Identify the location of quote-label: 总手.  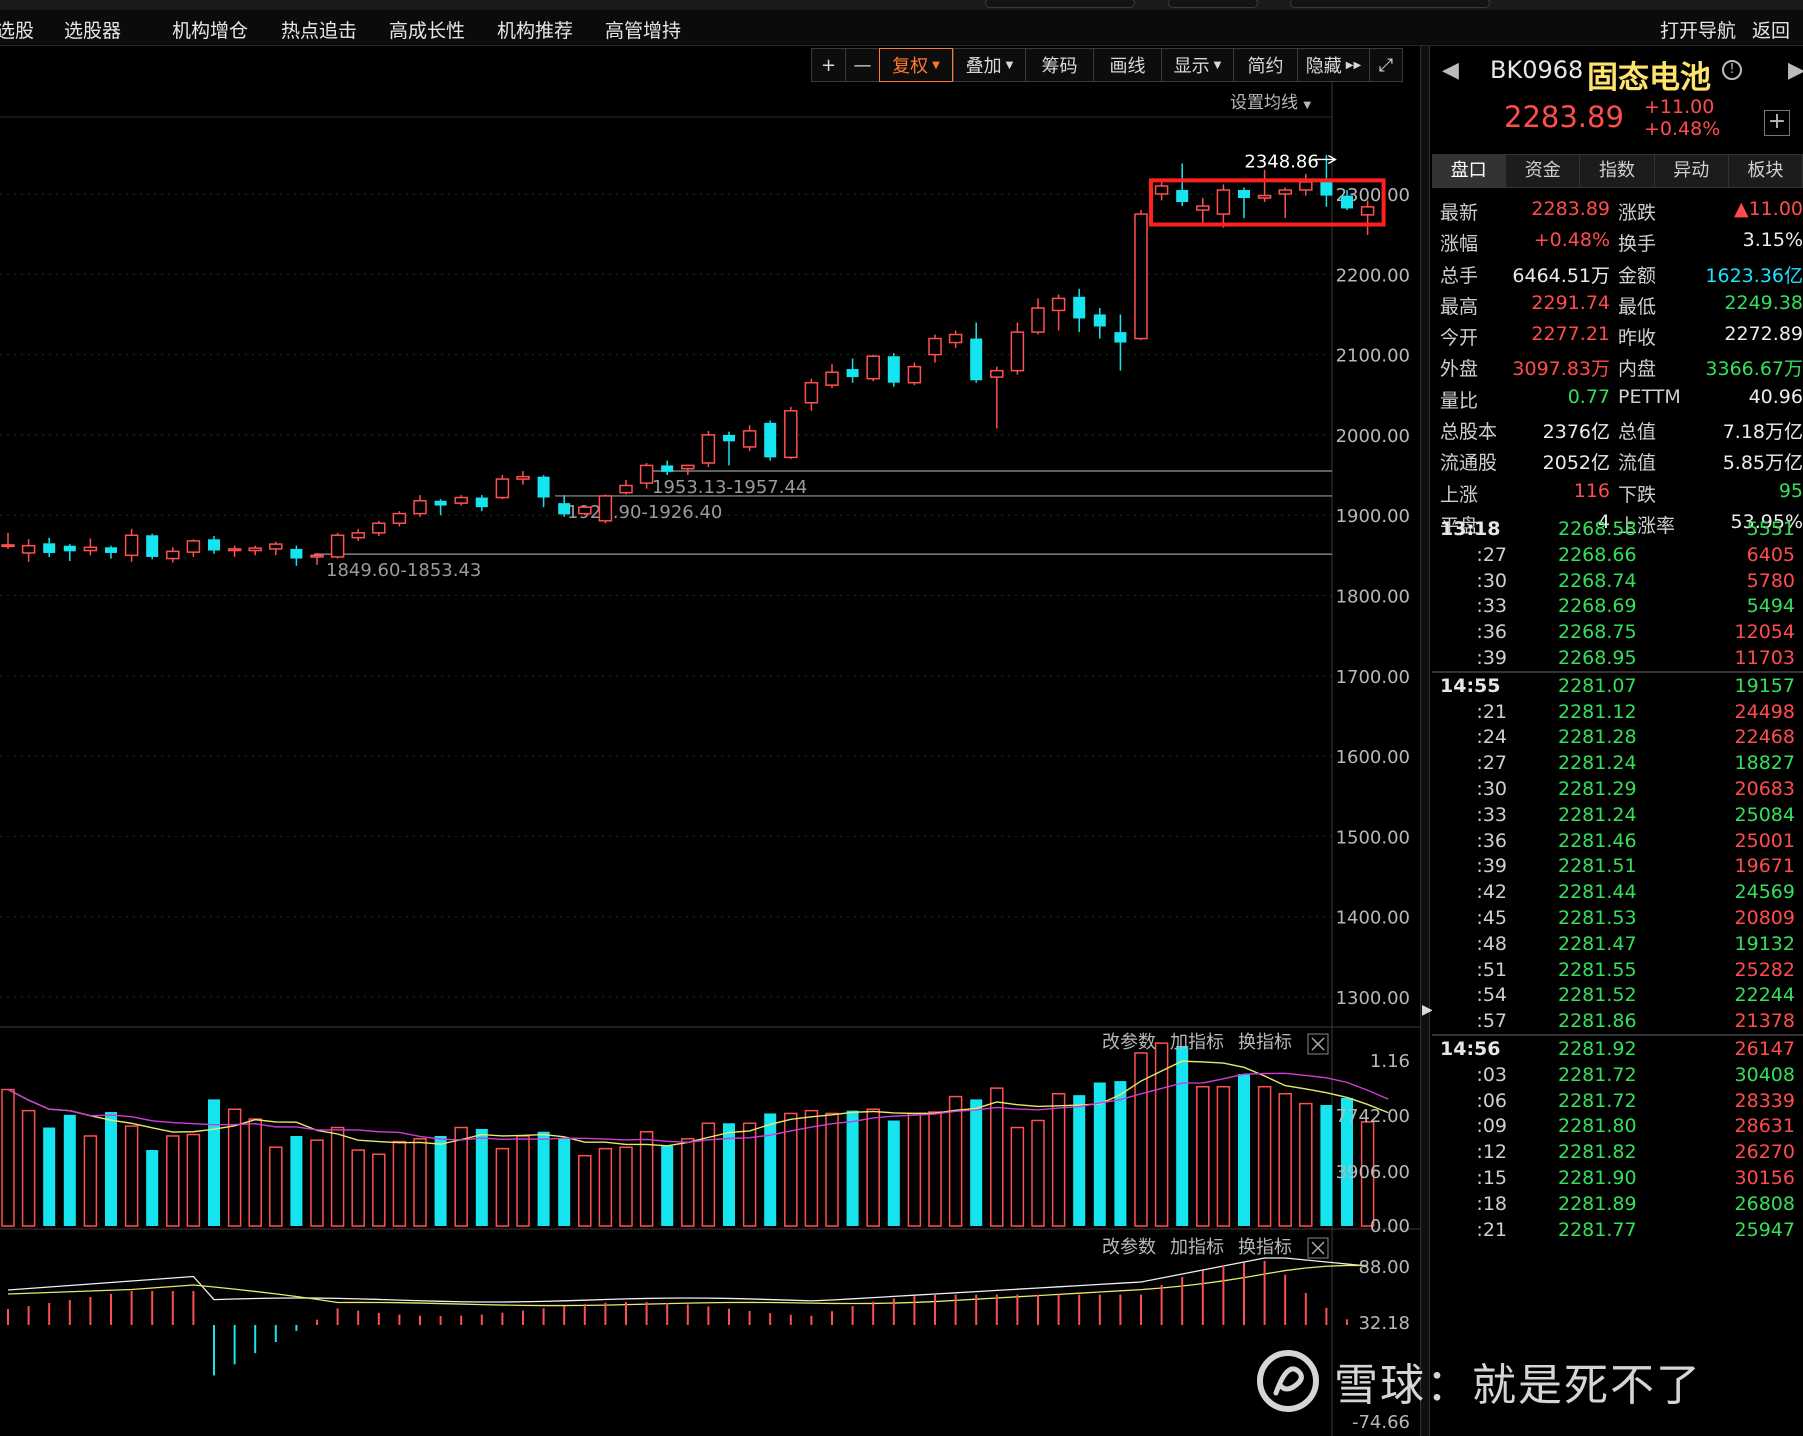
(1459, 275).